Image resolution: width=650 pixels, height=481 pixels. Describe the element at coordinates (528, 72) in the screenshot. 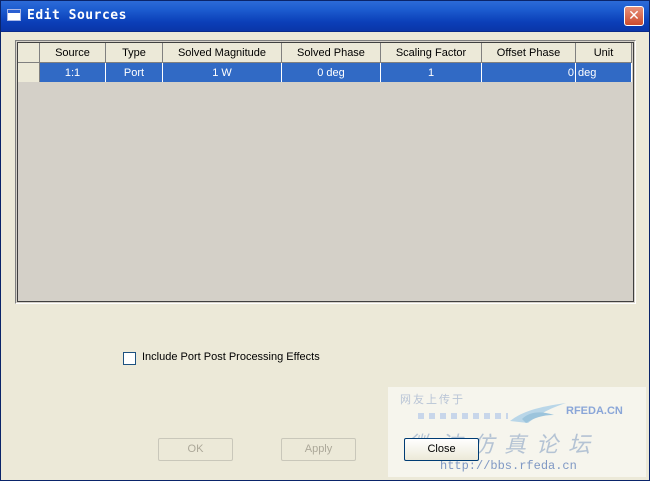

I see `cell-offset-phase: 0` at that location.